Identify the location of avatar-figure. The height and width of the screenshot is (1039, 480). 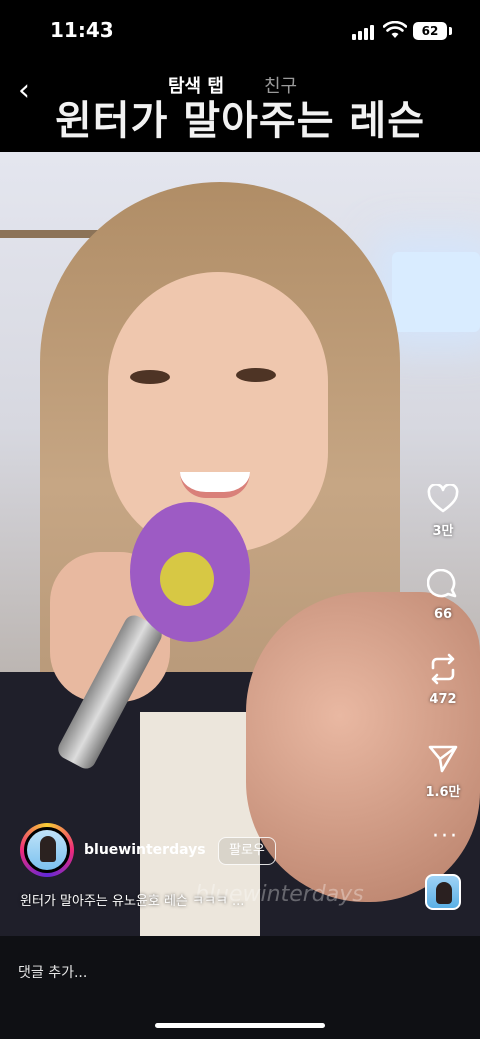
(48, 849).